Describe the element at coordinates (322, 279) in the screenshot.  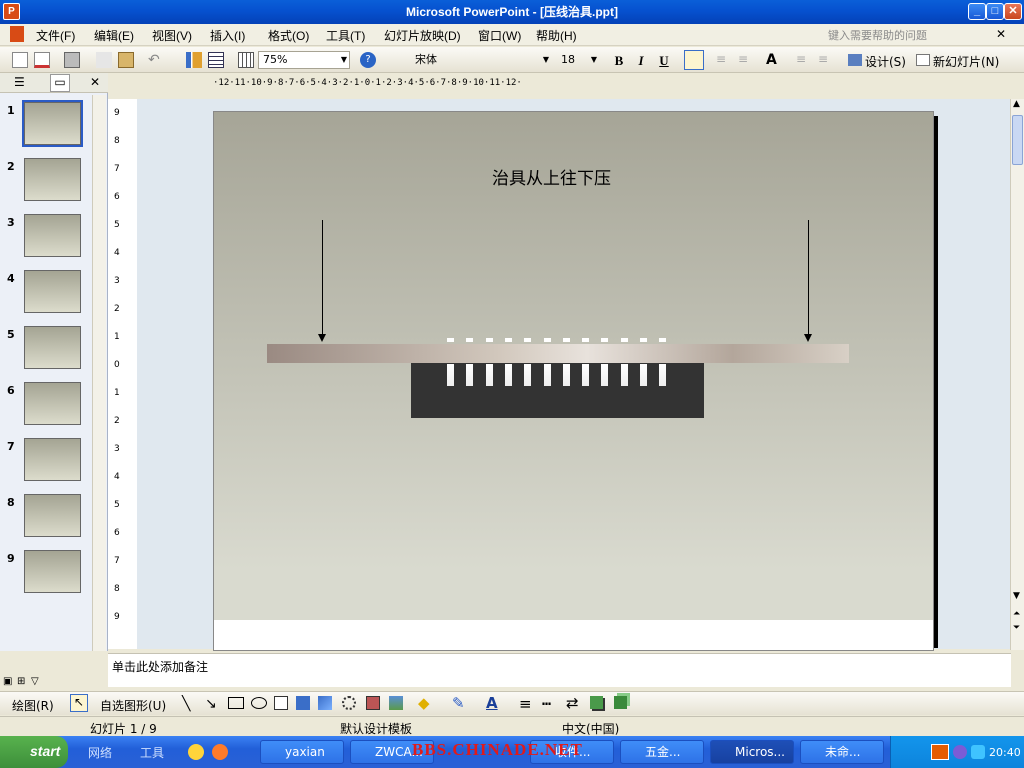
I see `left-arrow-shaft` at that location.